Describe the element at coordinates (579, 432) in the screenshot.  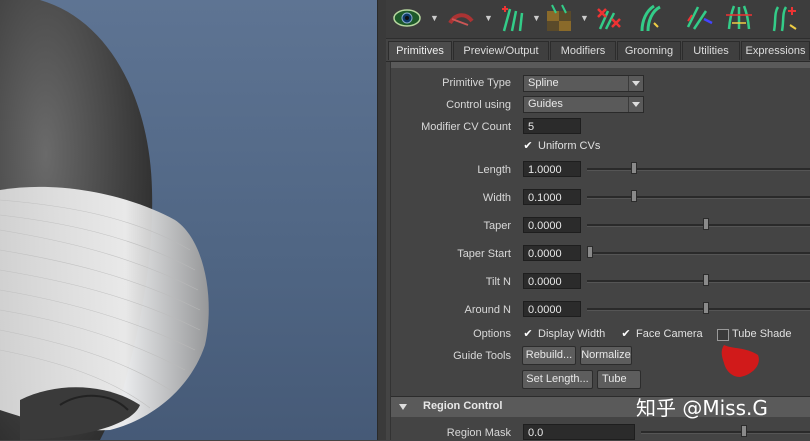
I see `region-mask-field: 0.0` at that location.